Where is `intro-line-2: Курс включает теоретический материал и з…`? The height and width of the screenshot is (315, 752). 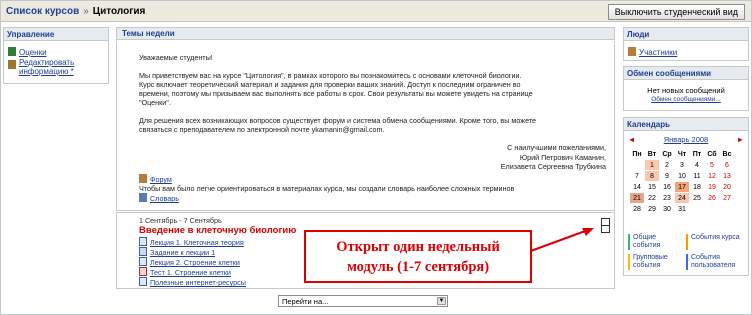 intro-line-2: Курс включает теоретический материал и з… is located at coordinates (330, 84).